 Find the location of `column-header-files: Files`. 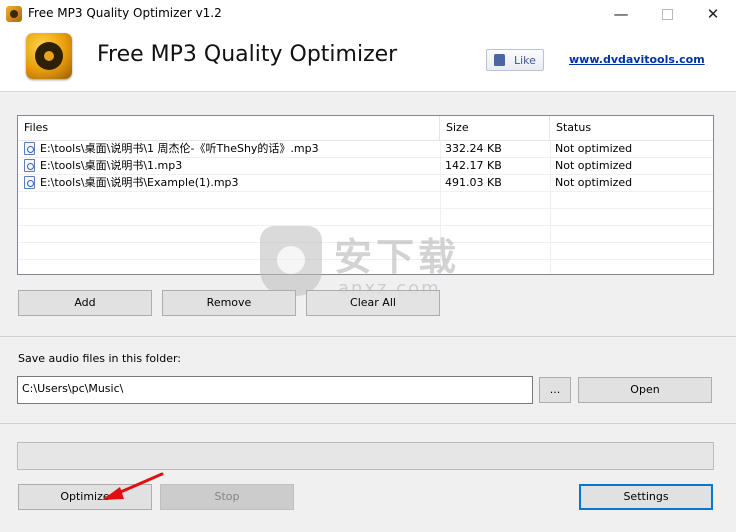

column-header-files: Files is located at coordinates (229, 128).